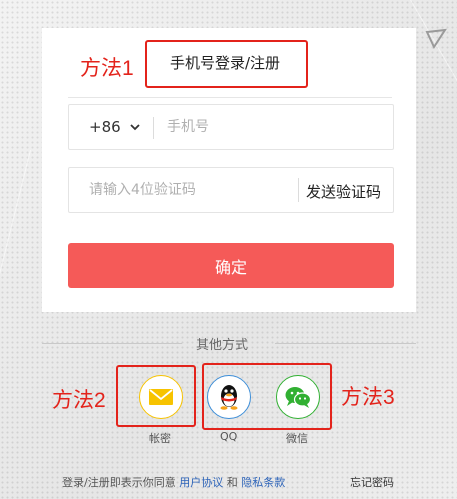  Describe the element at coordinates (263, 482) in the screenshot. I see `privacy-policy-link: 隐私条款` at that location.